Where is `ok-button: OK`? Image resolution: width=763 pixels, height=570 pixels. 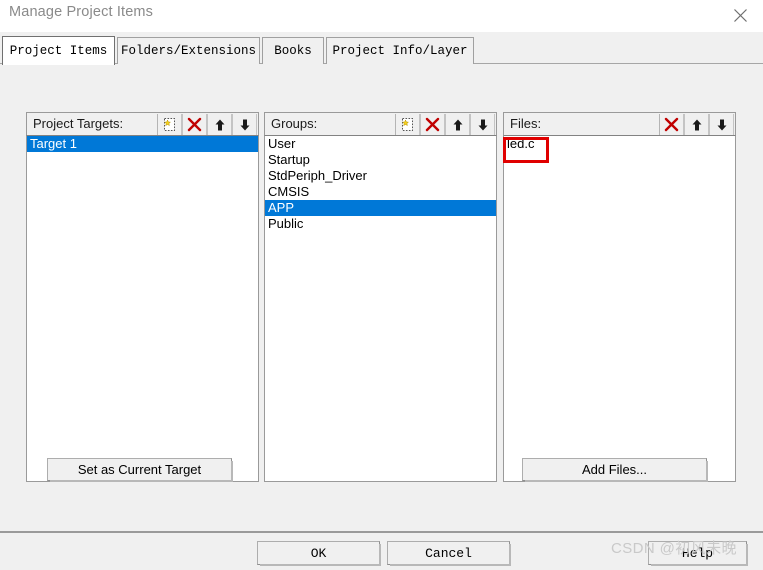
ok-button: OK is located at coordinates (319, 553).